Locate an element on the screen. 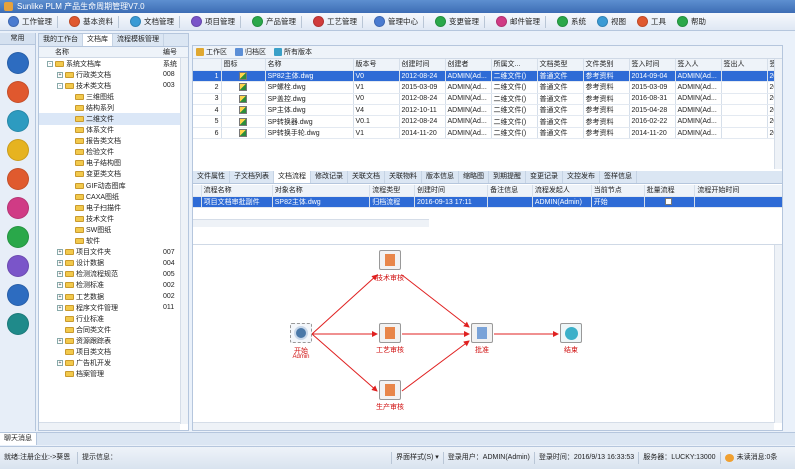 The height and width of the screenshot is (469, 795). tab-detail-9: 变更记录 is located at coordinates (544, 177).